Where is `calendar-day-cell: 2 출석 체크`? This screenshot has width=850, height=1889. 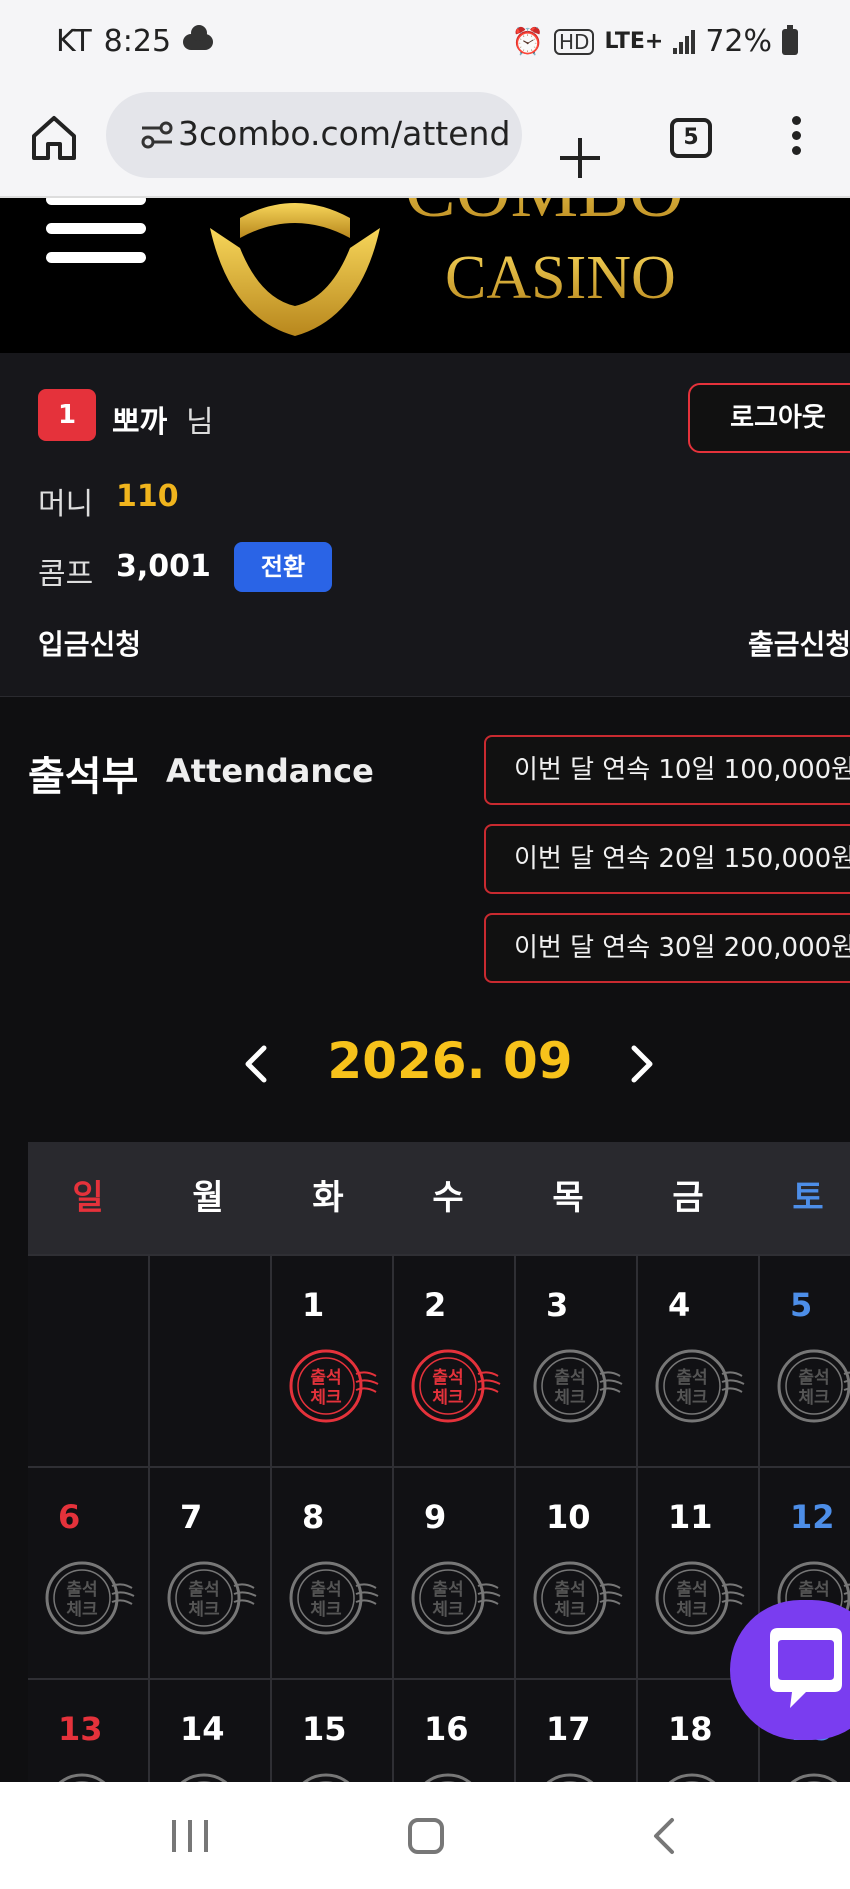 calendar-day-cell: 2 출석 체크 is located at coordinates (454, 1361).